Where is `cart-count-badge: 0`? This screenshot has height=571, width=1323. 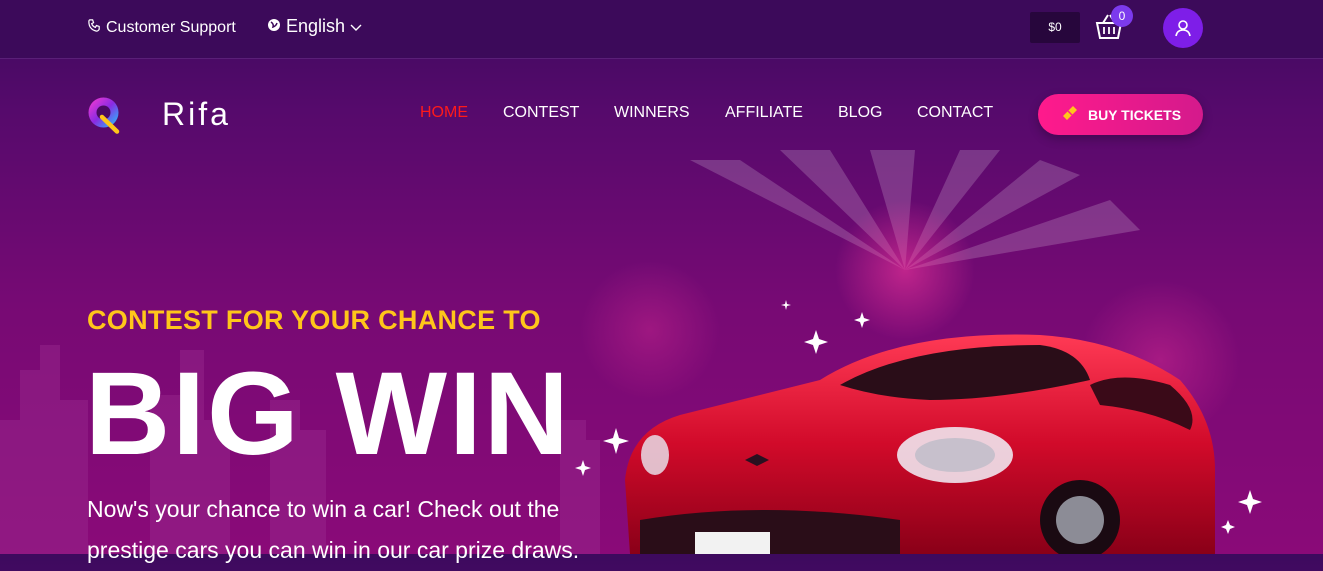
cart-count-badge: 0 is located at coordinates (1122, 16).